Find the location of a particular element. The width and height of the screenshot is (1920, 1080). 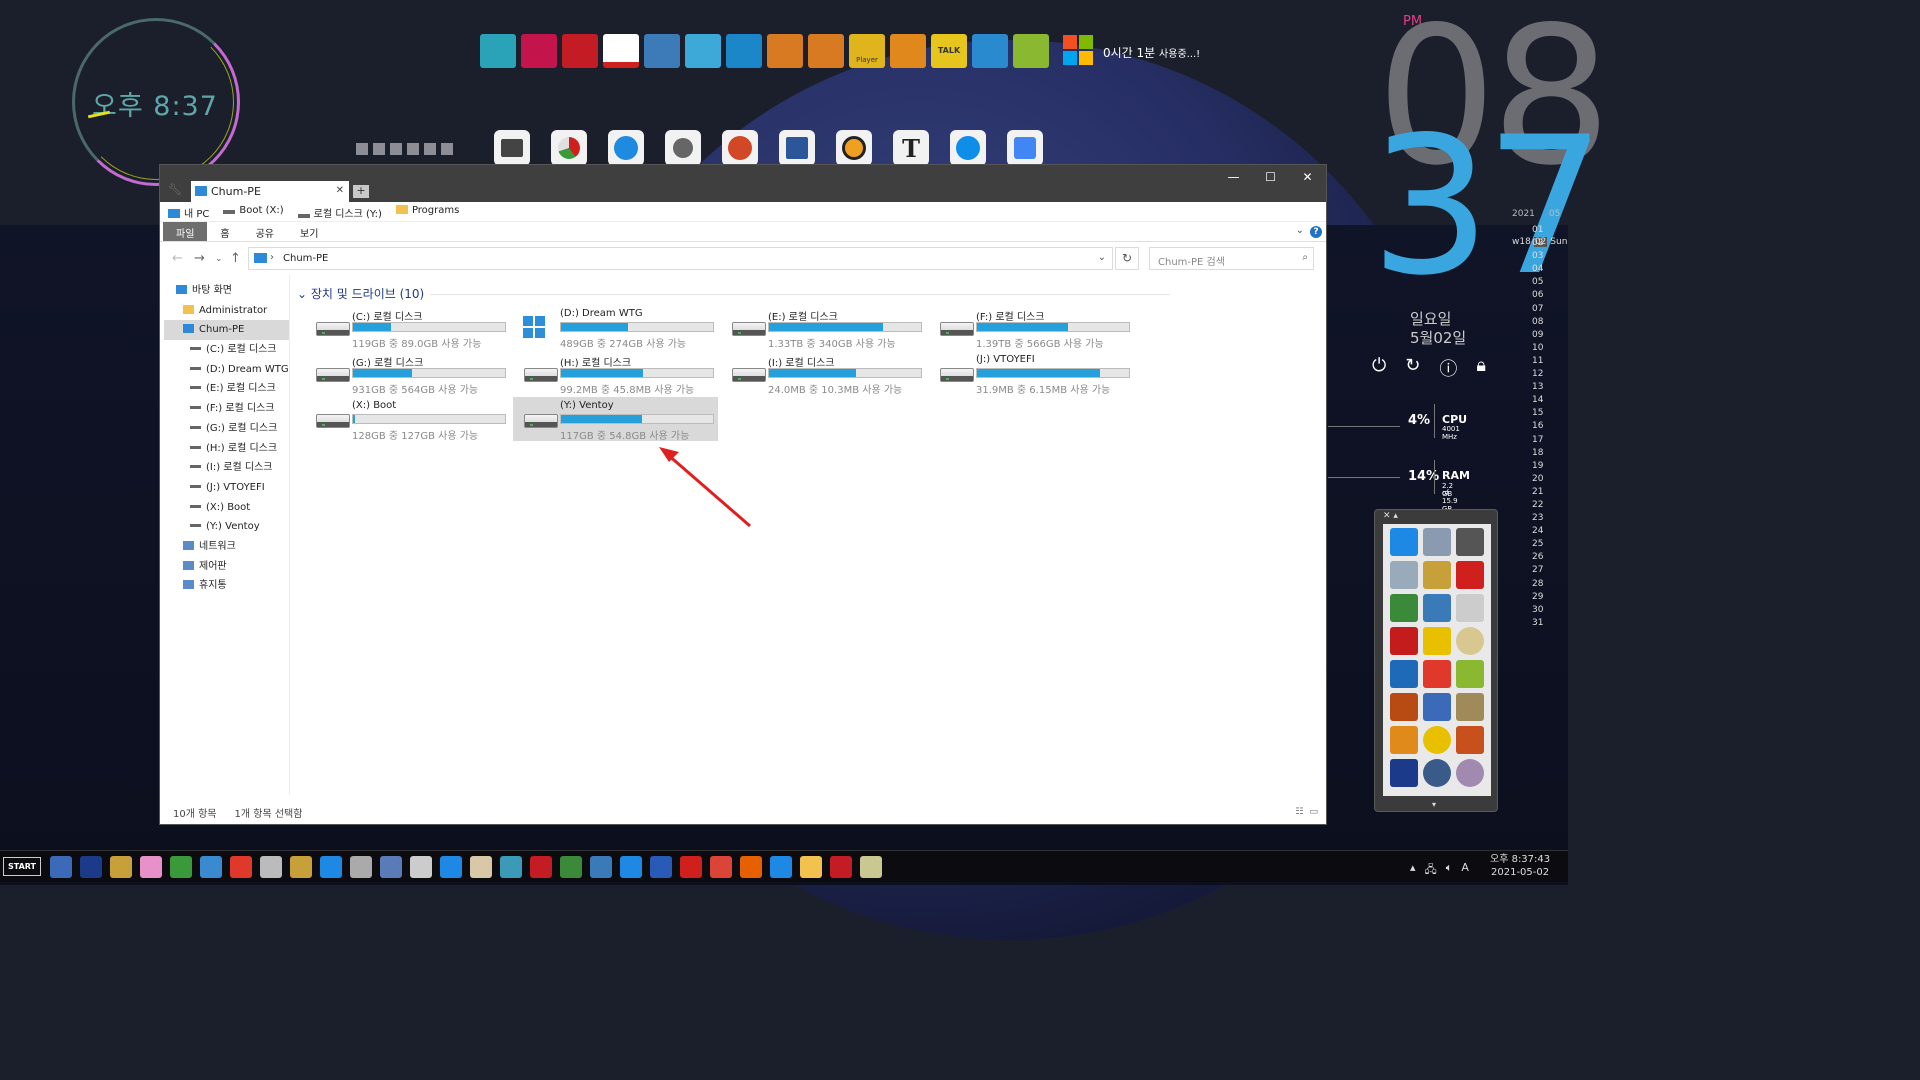

nav-item: Administrator is located at coordinates (227, 311).